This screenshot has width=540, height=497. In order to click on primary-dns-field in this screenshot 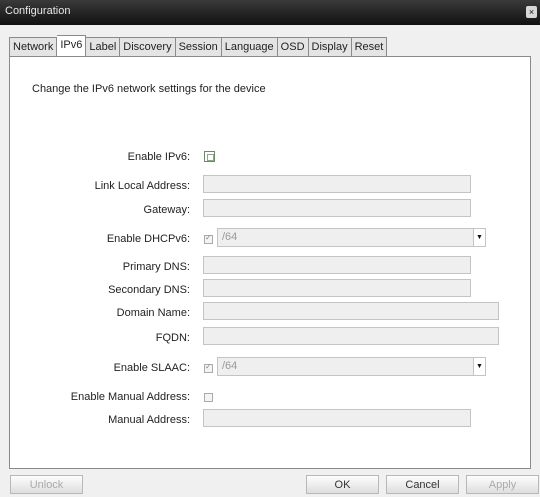, I will do `click(337, 265)`.